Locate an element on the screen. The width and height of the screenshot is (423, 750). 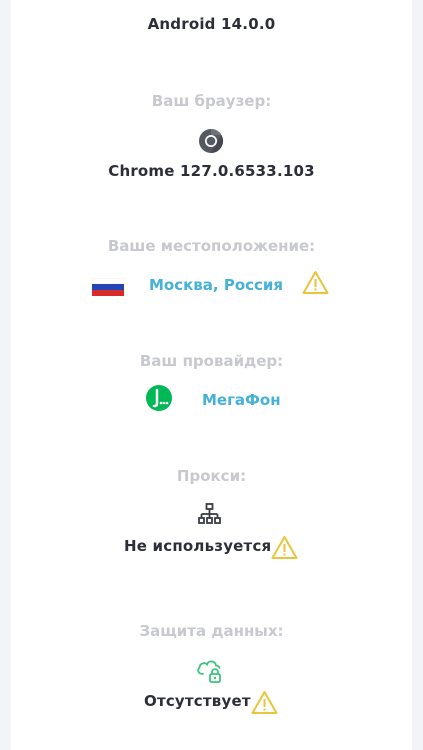
provider-label: Ваш провайдер: is located at coordinates (211, 361).